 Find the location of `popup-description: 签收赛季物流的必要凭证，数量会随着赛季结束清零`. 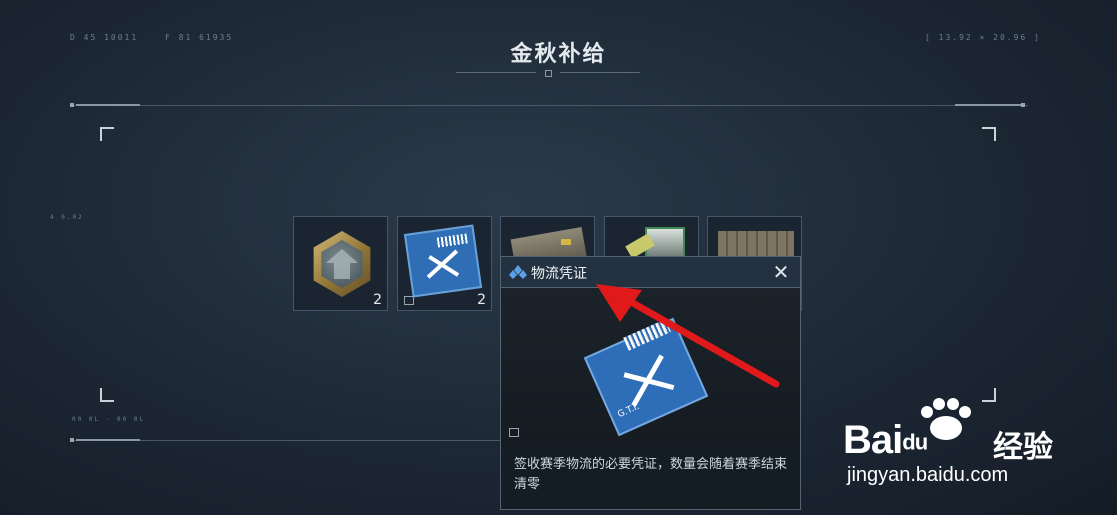

popup-description: 签收赛季物流的必要凭证，数量会随着赛季结束清零 is located at coordinates (651, 474).